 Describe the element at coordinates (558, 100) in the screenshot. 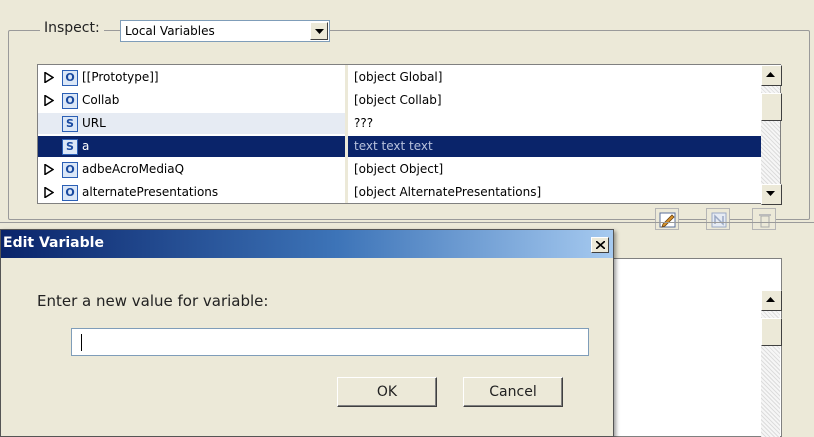

I see `variable-value: [object Collab]` at that location.